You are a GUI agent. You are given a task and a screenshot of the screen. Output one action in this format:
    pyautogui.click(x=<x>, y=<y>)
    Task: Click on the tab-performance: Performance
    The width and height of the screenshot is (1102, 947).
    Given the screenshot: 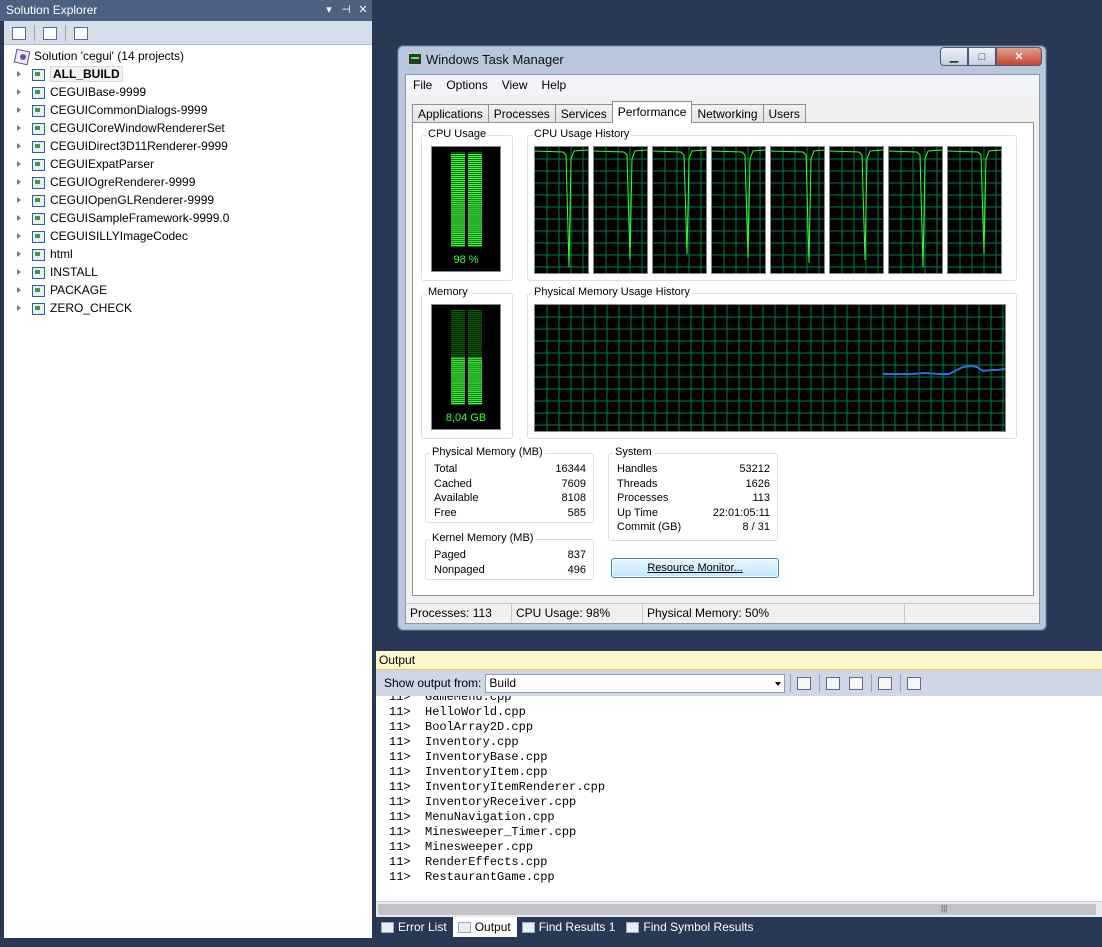 What is the action you would take?
    pyautogui.click(x=652, y=112)
    